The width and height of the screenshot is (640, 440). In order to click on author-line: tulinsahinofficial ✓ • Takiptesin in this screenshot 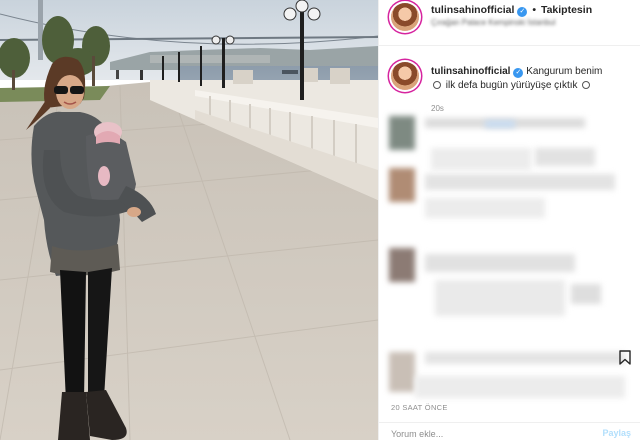, I will do `click(511, 10)`.